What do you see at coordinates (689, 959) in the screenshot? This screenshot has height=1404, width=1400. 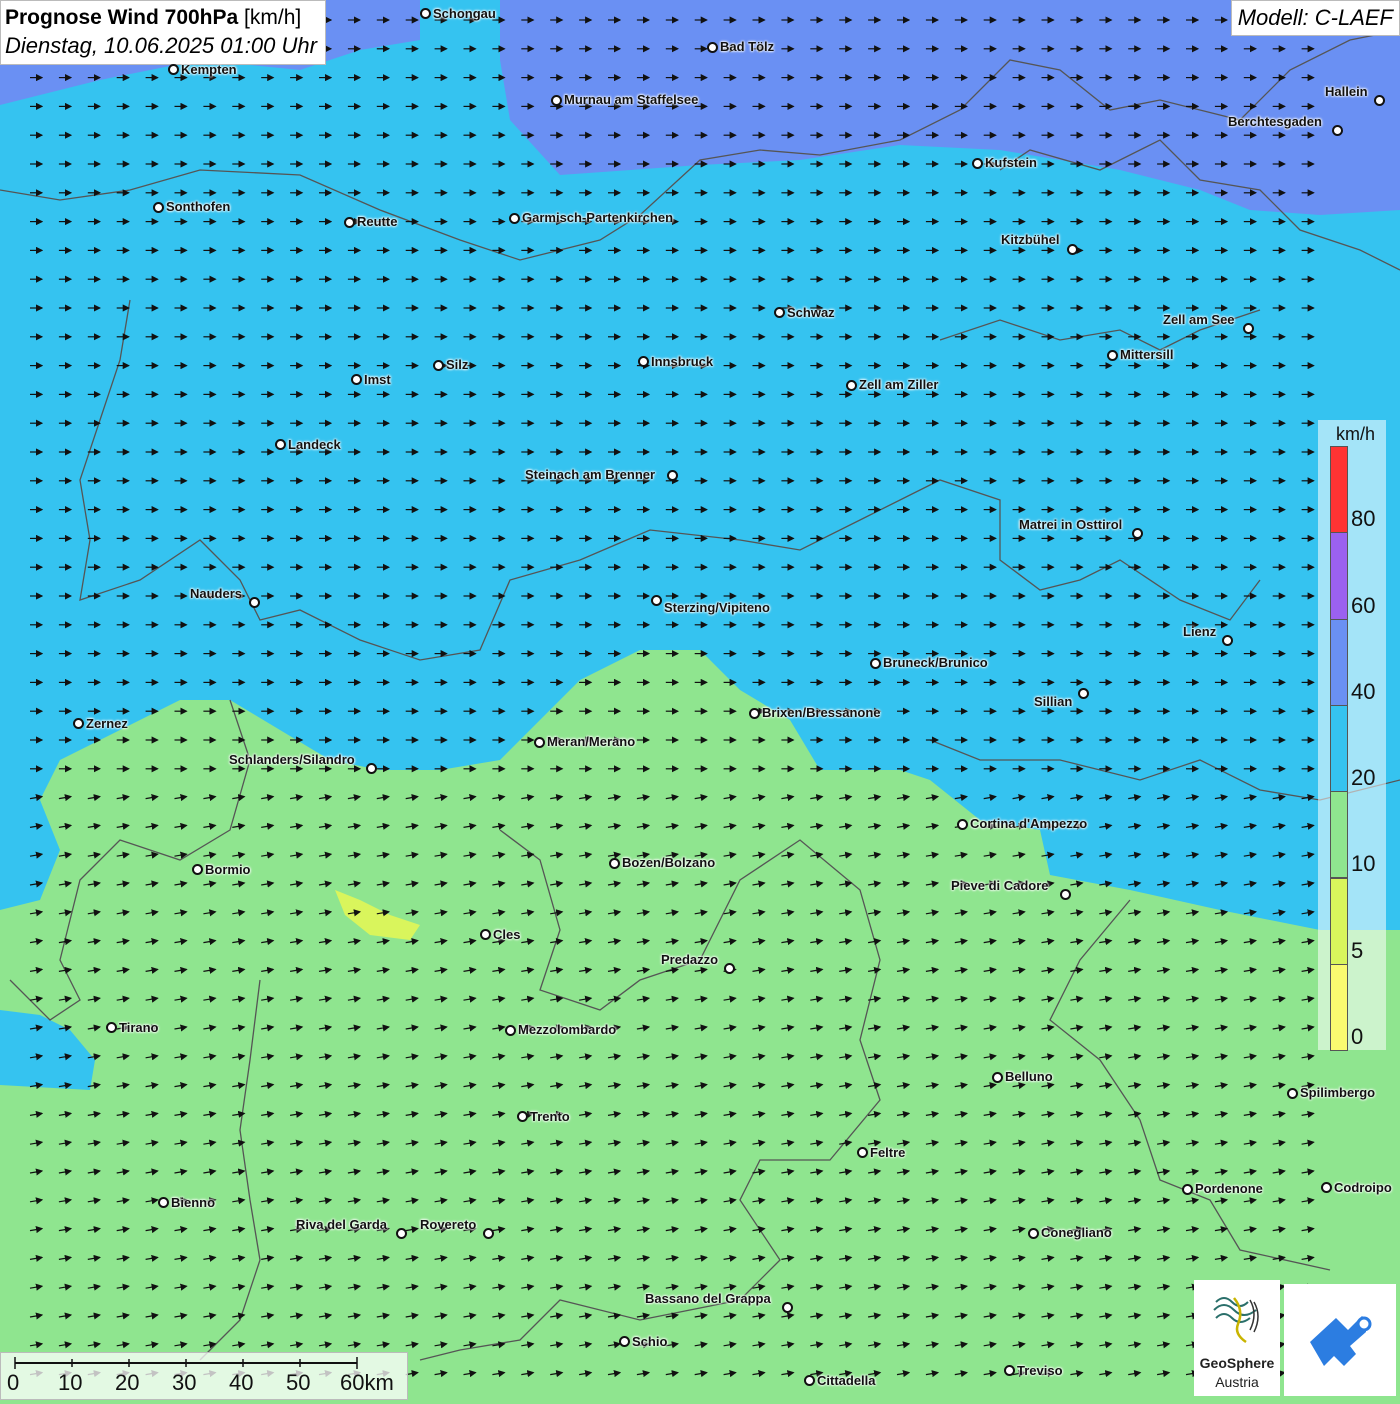 I see `city-label: Predazzo` at bounding box center [689, 959].